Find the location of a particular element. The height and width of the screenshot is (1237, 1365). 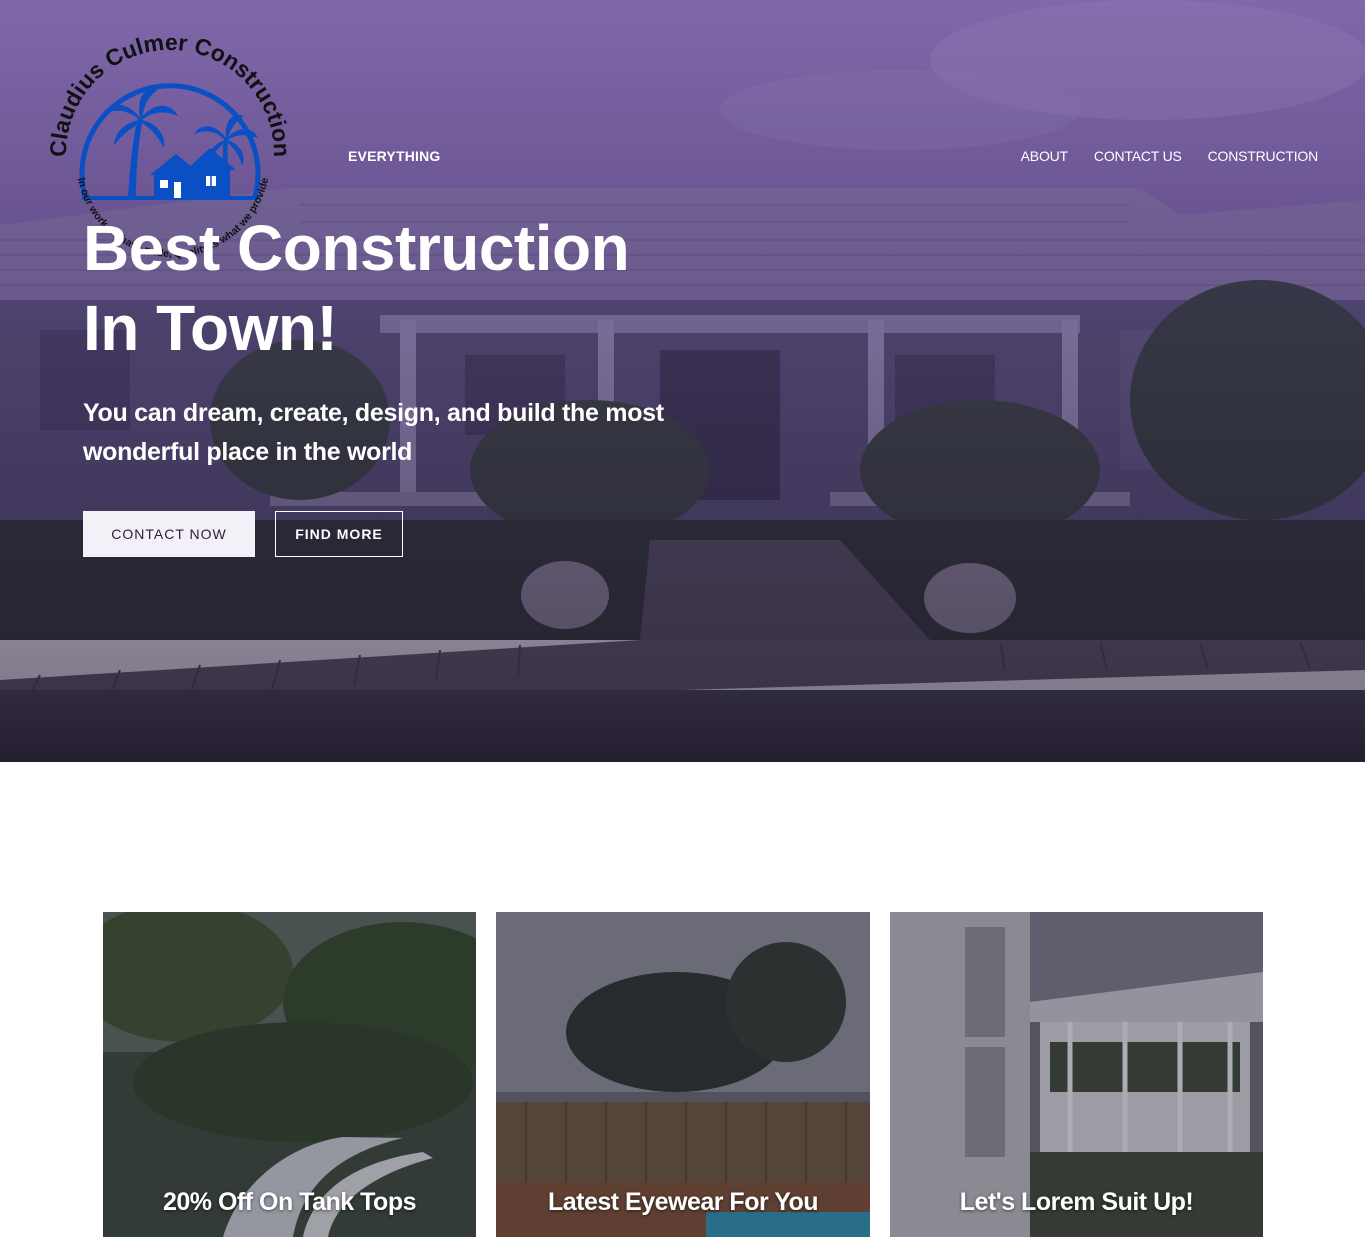

main-navigation: ABOUT CONTACT US CONSTRUCTION is located at coordinates (1170, 156).